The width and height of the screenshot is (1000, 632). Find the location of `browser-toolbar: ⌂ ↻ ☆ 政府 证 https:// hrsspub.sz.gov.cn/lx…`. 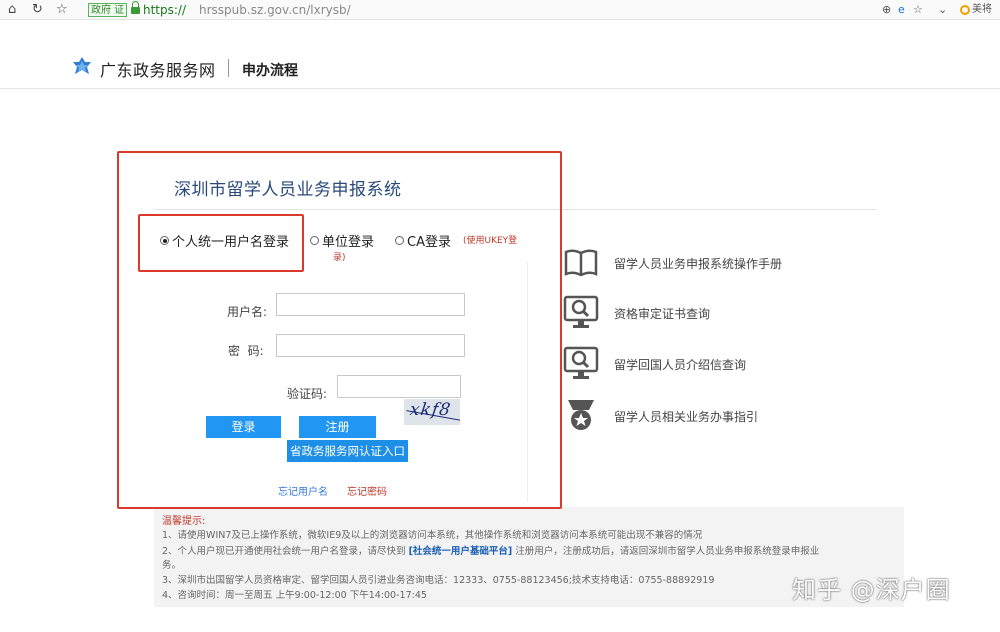

browser-toolbar: ⌂ ↻ ☆ 政府 证 https:// hrsspub.sz.gov.cn/lx… is located at coordinates (500, 10).